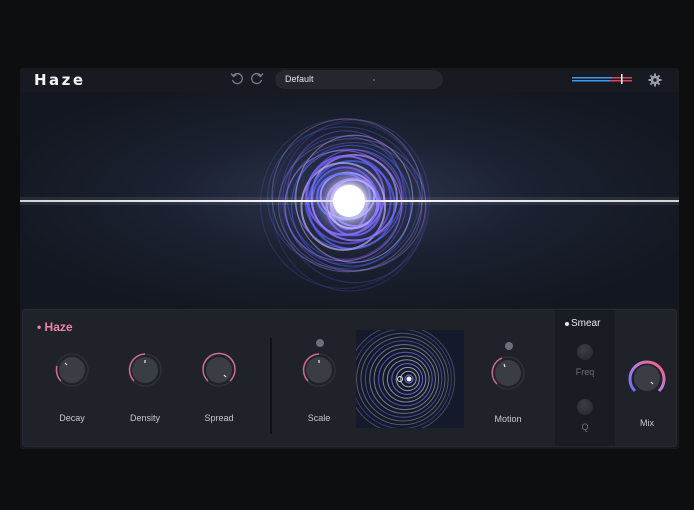  What do you see at coordinates (585, 352) in the screenshot?
I see `freq-knob` at bounding box center [585, 352].